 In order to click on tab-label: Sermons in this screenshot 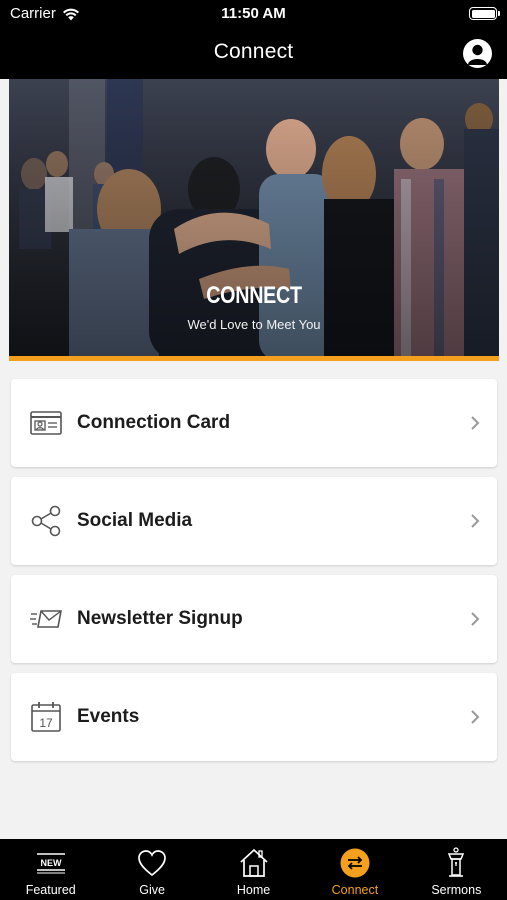, I will do `click(456, 890)`.